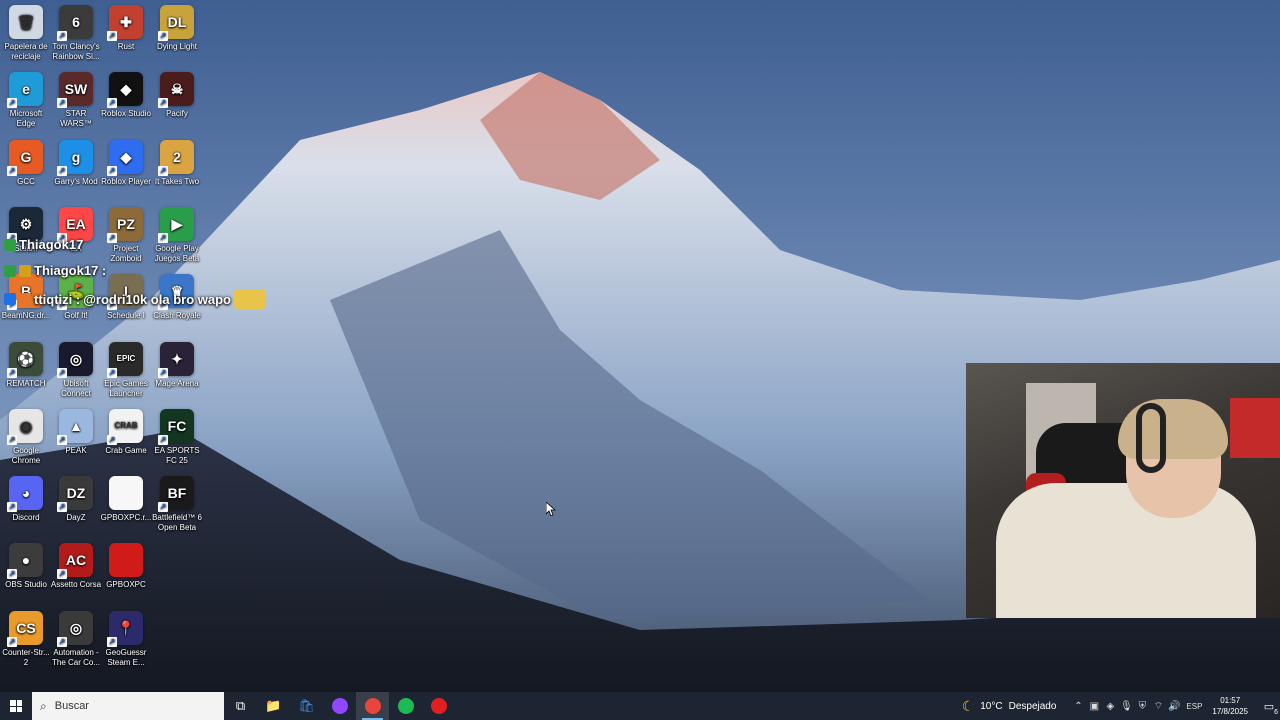 Image resolution: width=1280 pixels, height=720 pixels. Describe the element at coordinates (16, 706) in the screenshot. I see `start-button` at that location.